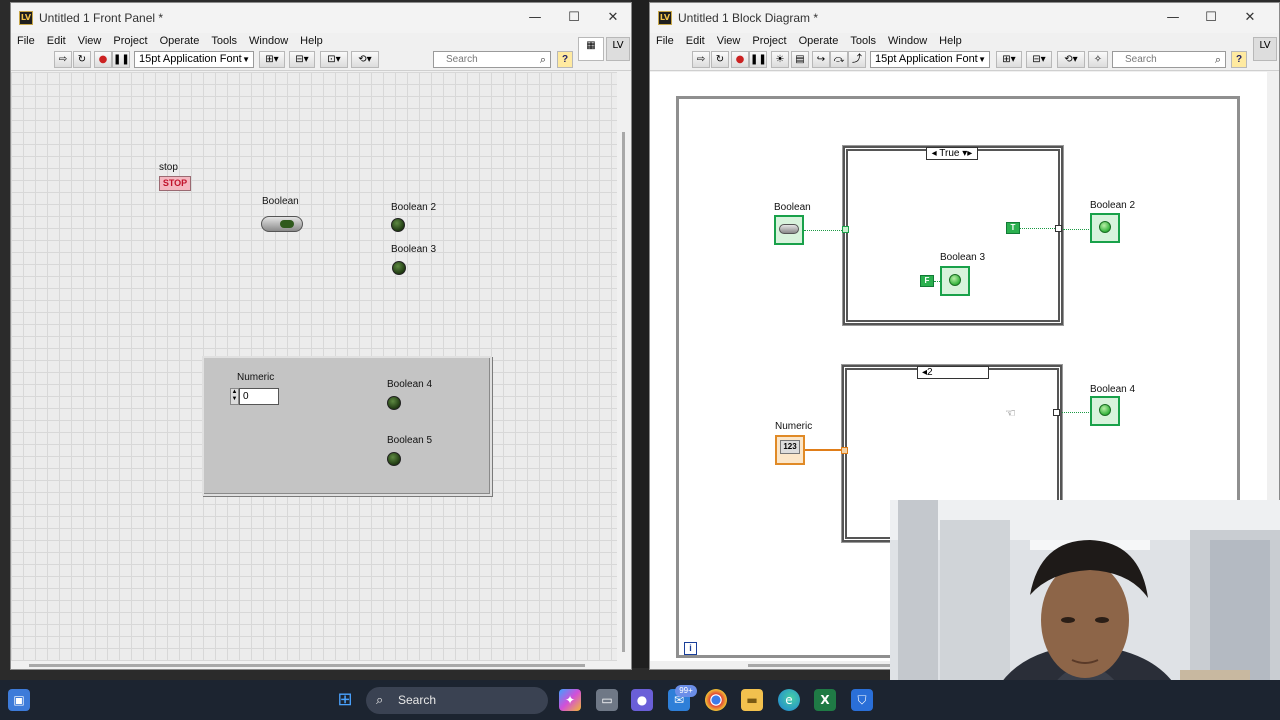 This screenshot has width=1280, height=720. What do you see at coordinates (1098, 59) in the screenshot?
I see `clean-up-diagram-icon: ✧` at bounding box center [1098, 59].